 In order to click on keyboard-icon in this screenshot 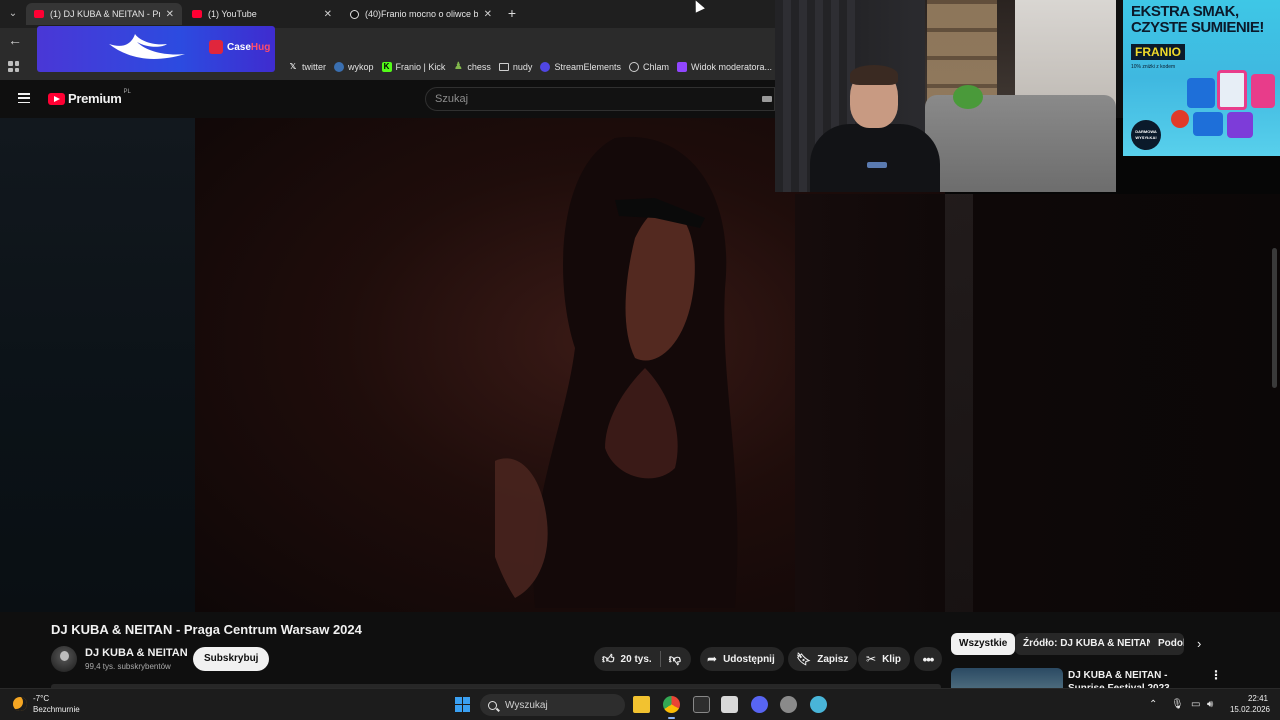, I will do `click(767, 99)`.